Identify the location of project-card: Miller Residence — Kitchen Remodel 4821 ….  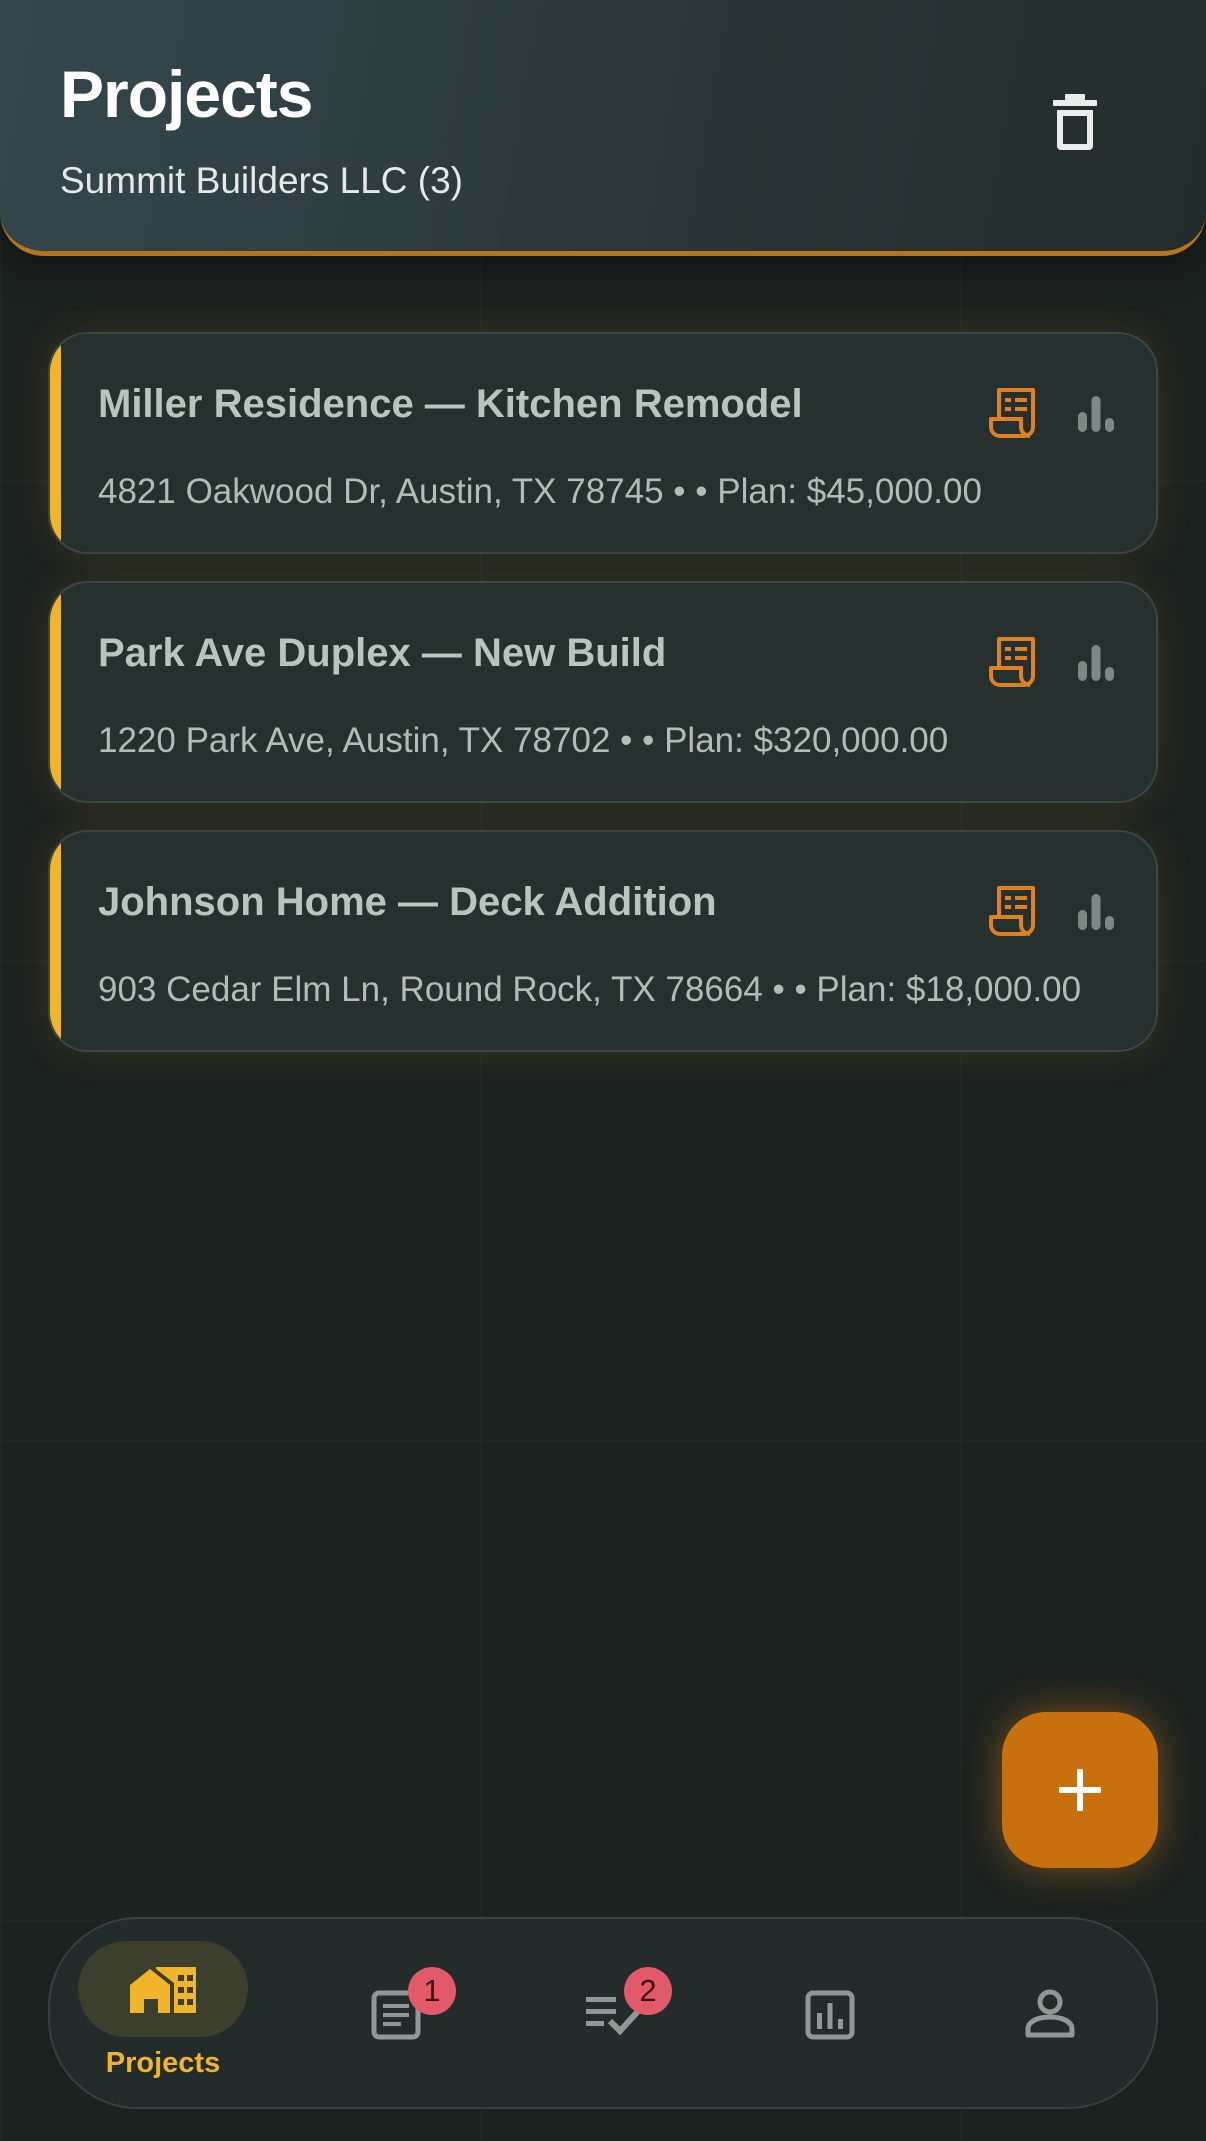
(603, 443).